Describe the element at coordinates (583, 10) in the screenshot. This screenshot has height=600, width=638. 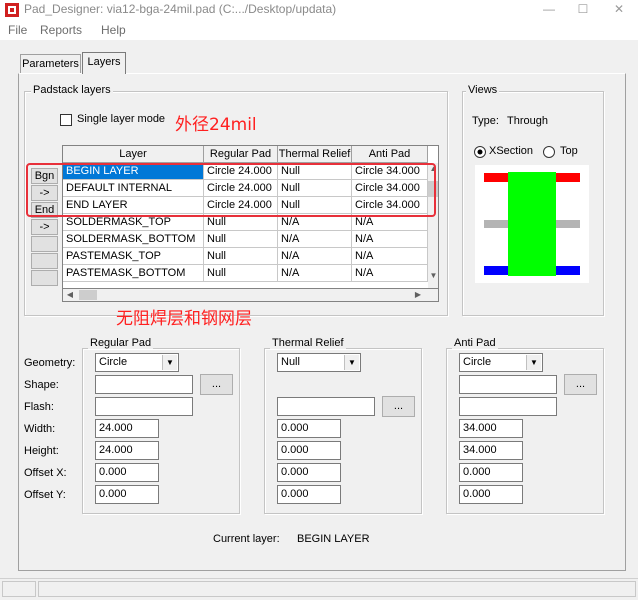
I see `maximize-button: ☐` at that location.